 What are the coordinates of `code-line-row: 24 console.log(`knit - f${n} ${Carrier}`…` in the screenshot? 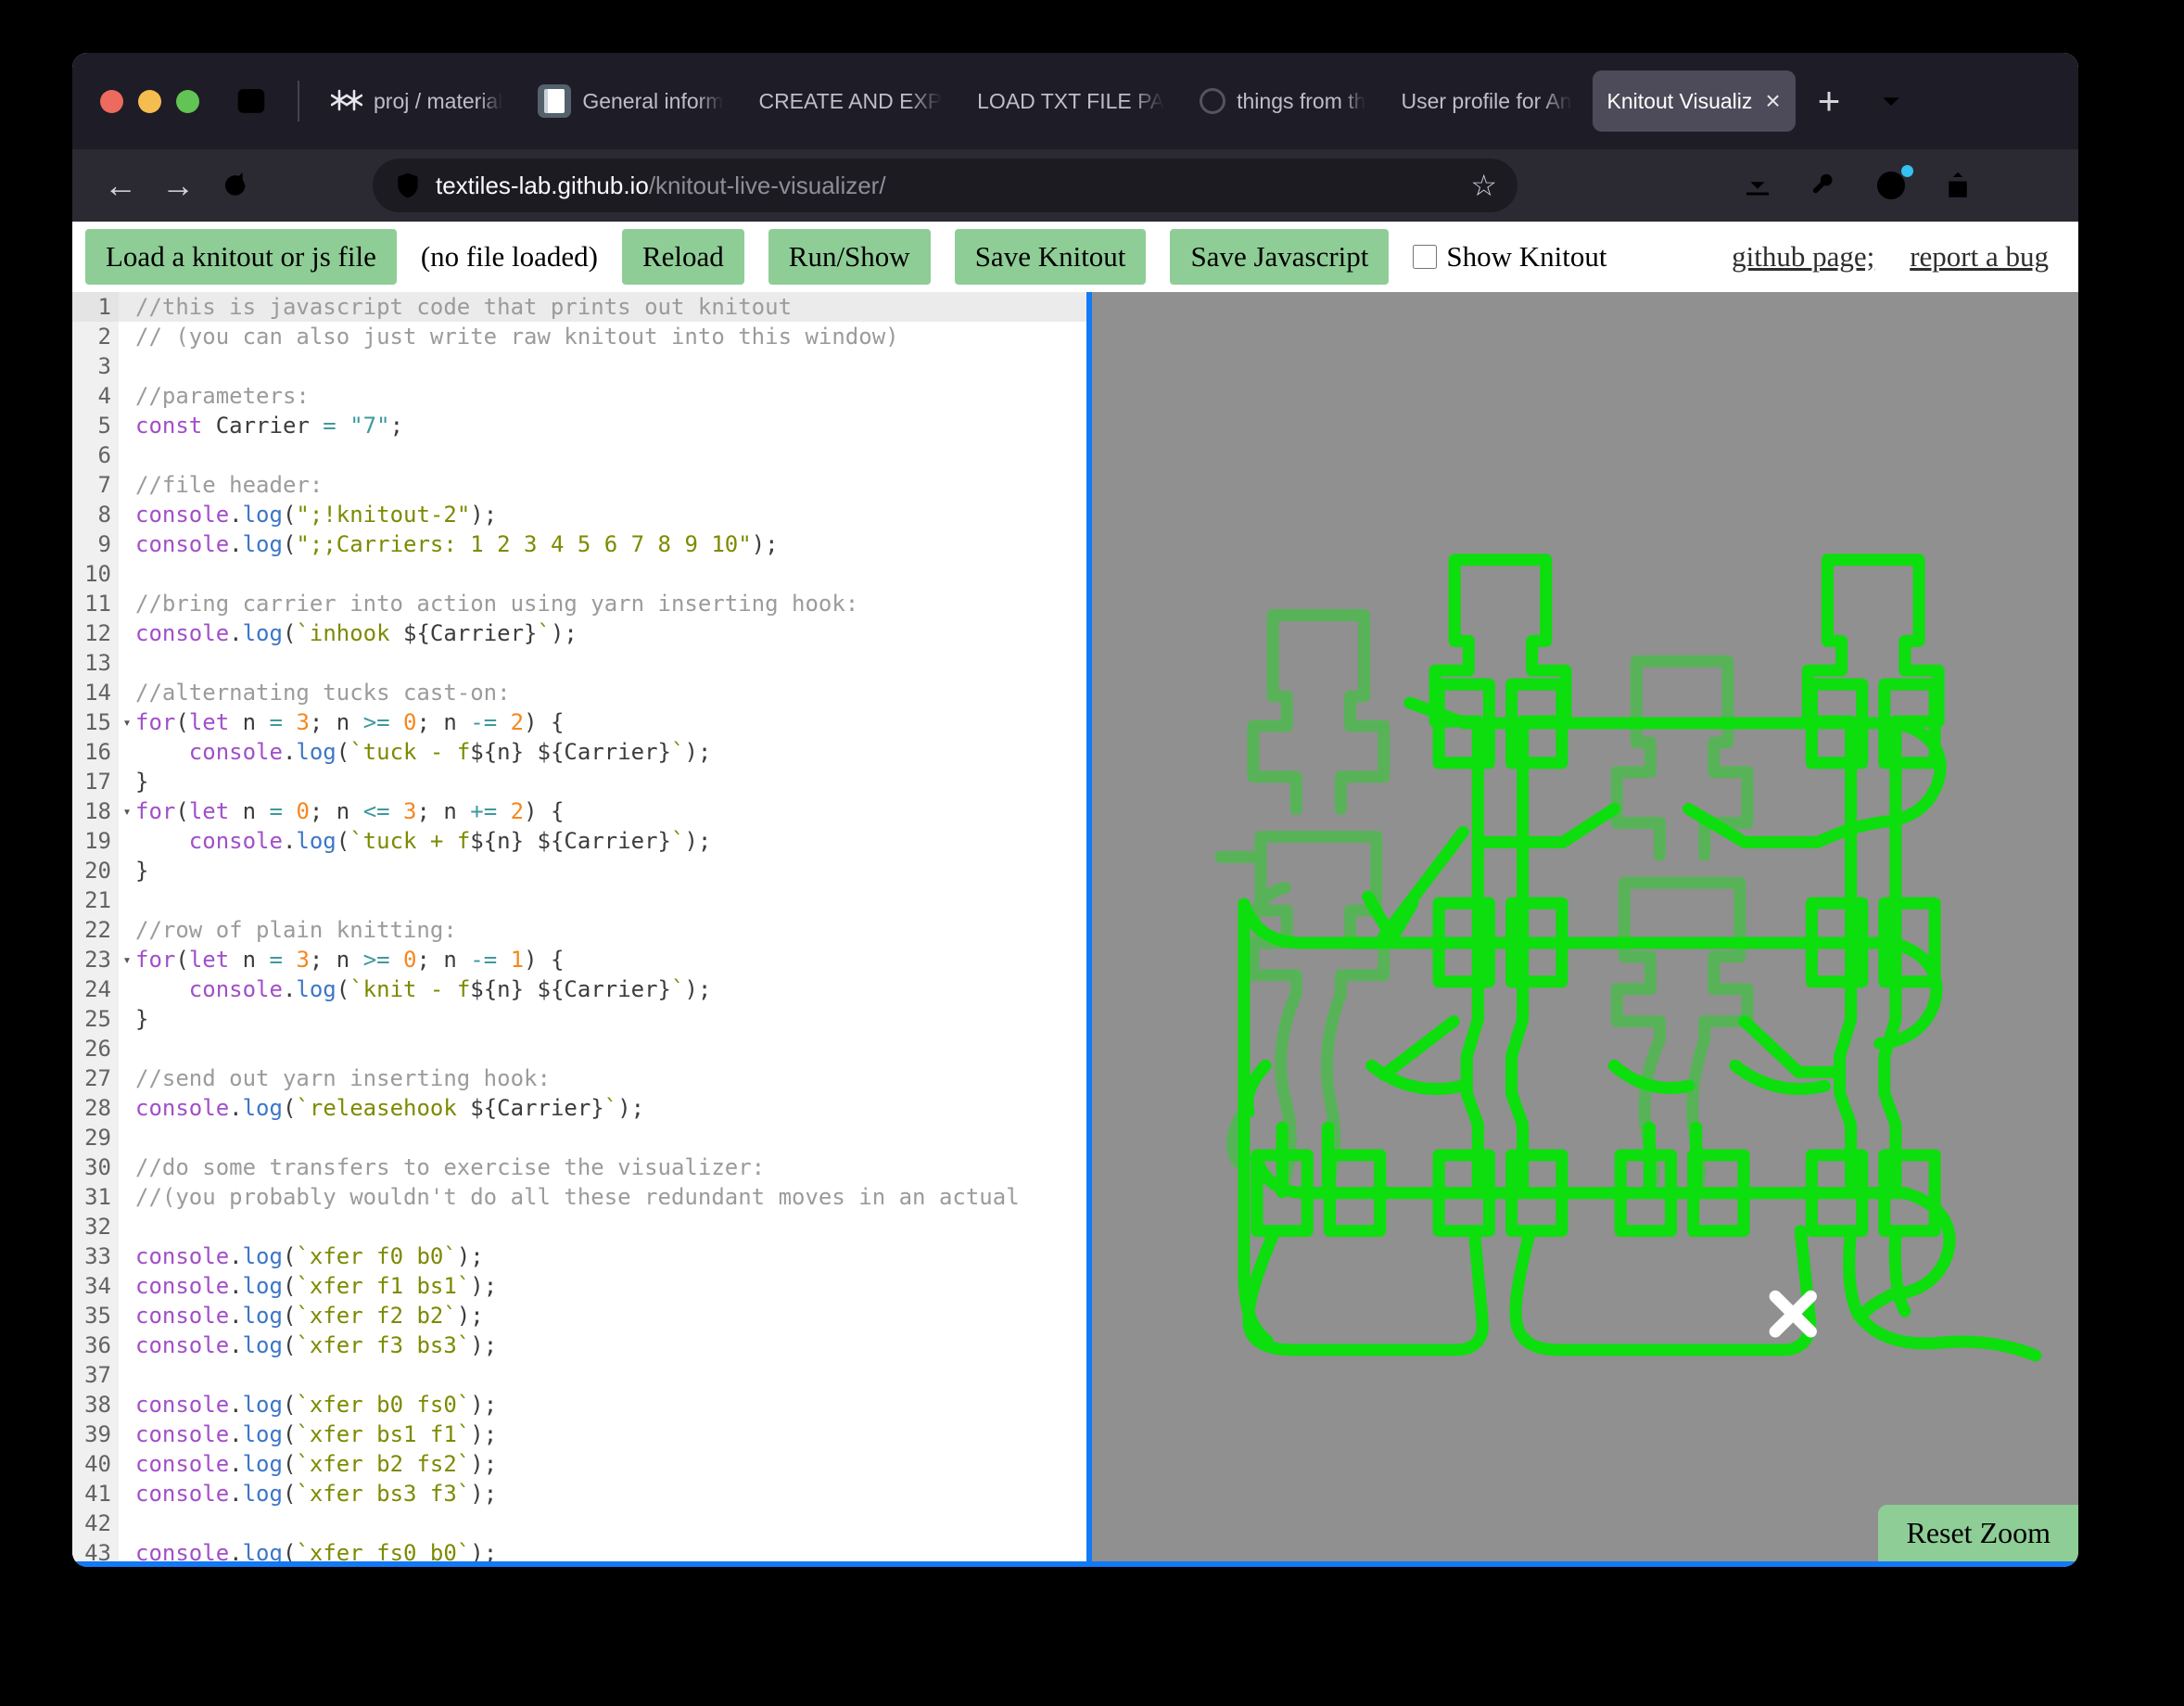 It's located at (579, 989).